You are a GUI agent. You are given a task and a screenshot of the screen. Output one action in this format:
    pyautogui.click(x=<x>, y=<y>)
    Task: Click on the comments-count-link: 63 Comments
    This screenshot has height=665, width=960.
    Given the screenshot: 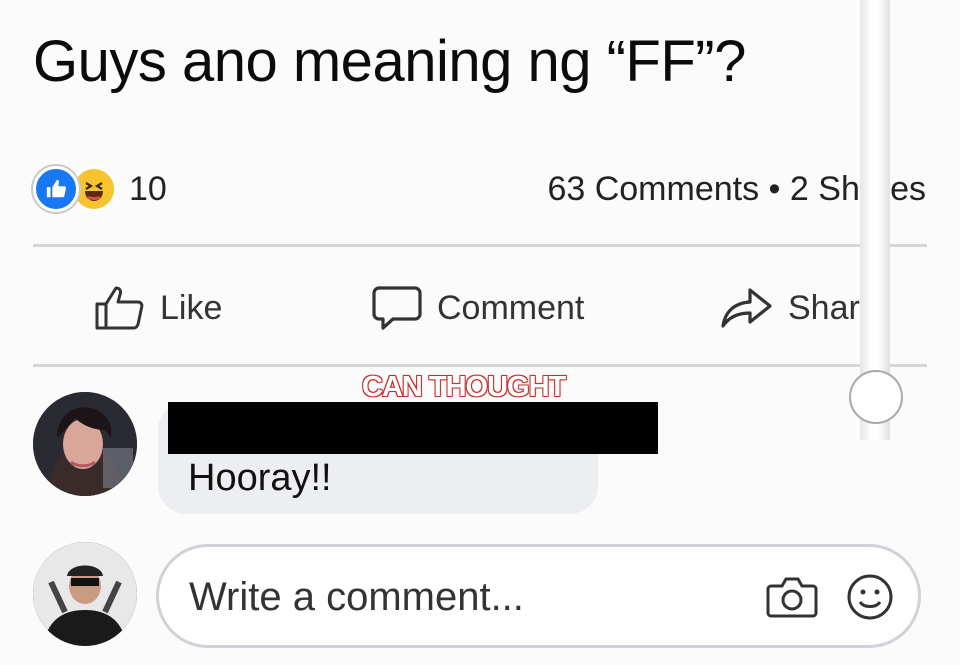 What is the action you would take?
    pyautogui.click(x=653, y=189)
    